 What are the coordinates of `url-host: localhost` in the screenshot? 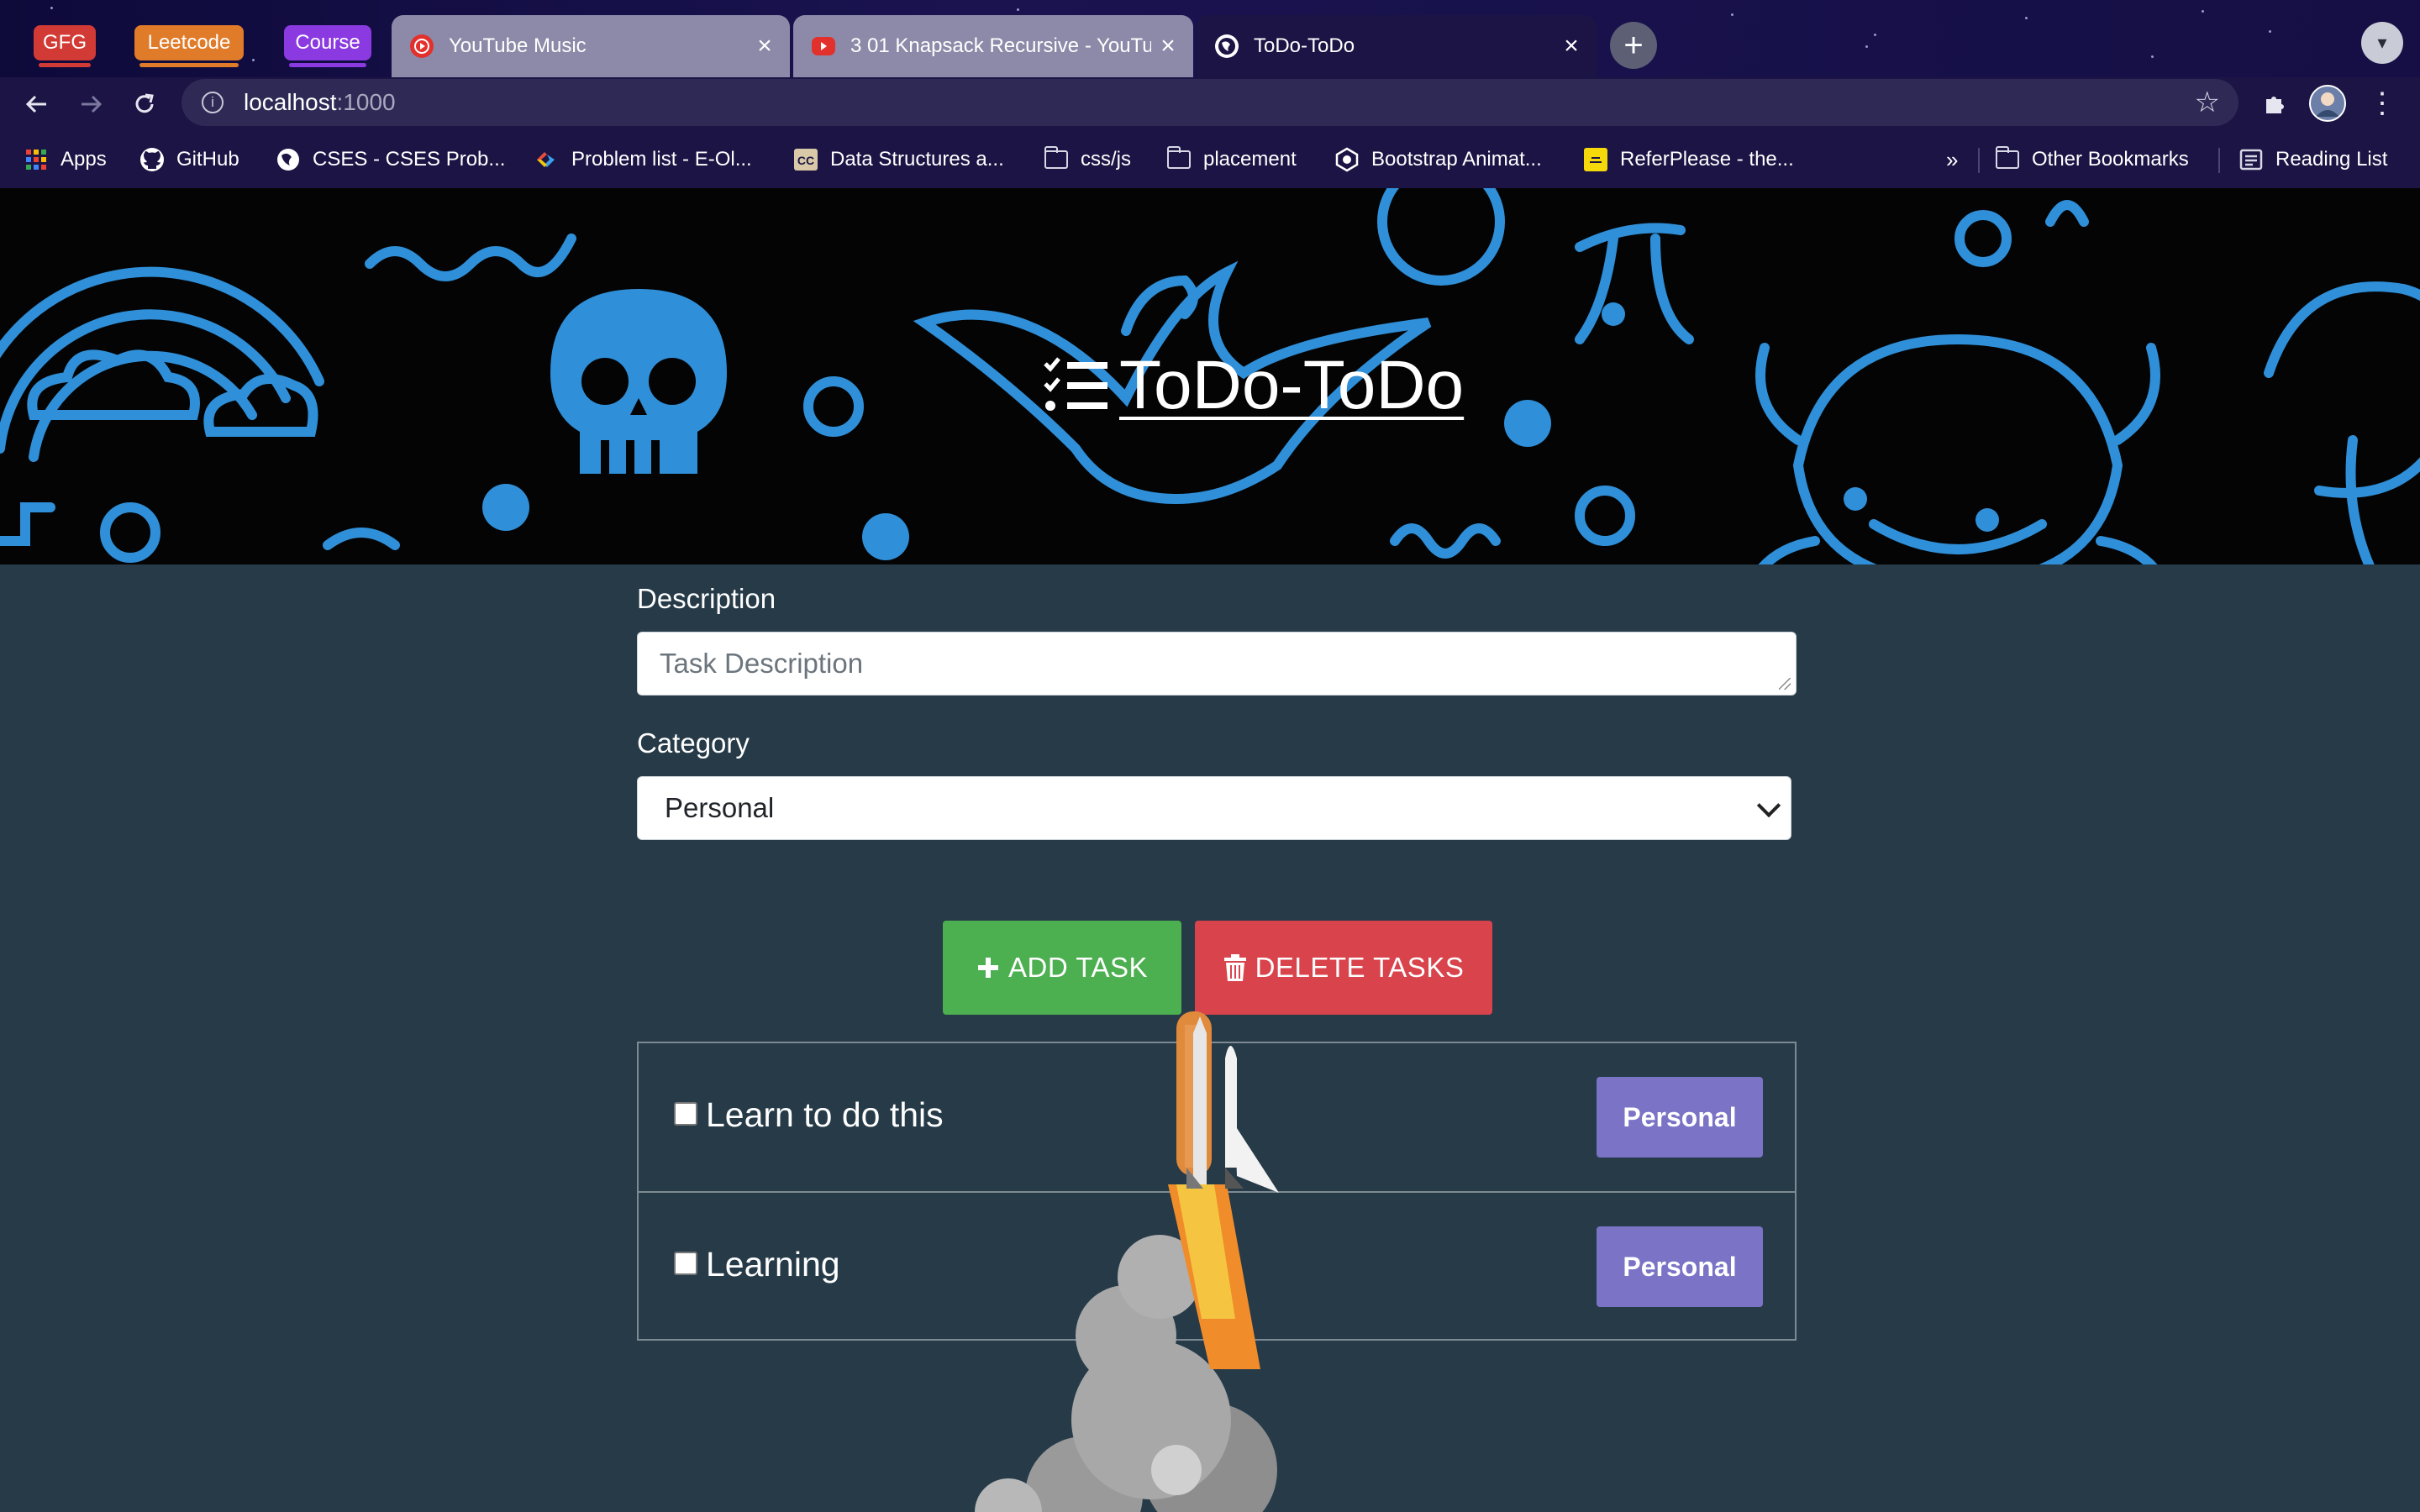 It's located at (291, 102).